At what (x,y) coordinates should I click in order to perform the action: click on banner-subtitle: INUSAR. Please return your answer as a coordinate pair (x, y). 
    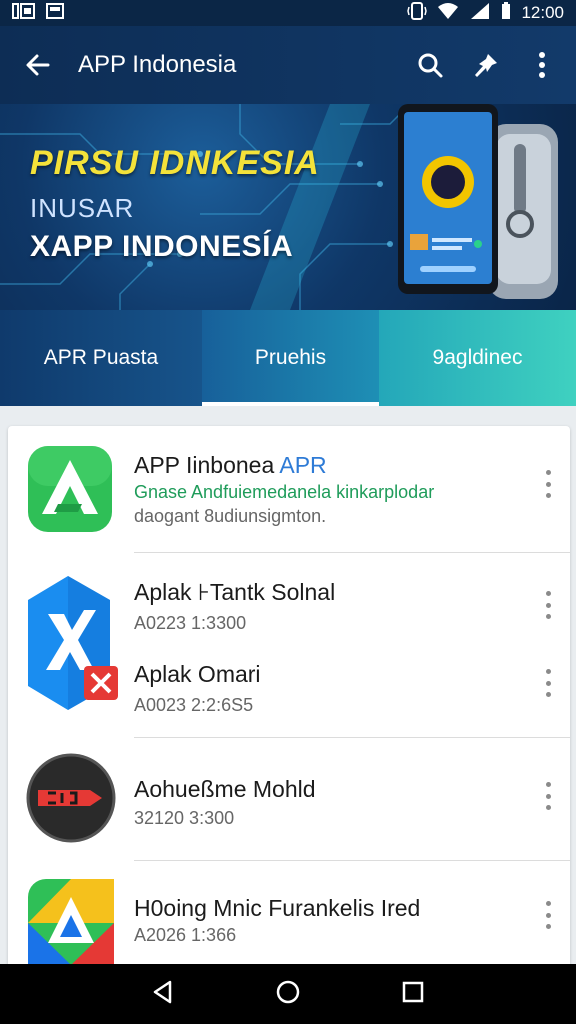
    Looking at the image, I should click on (82, 208).